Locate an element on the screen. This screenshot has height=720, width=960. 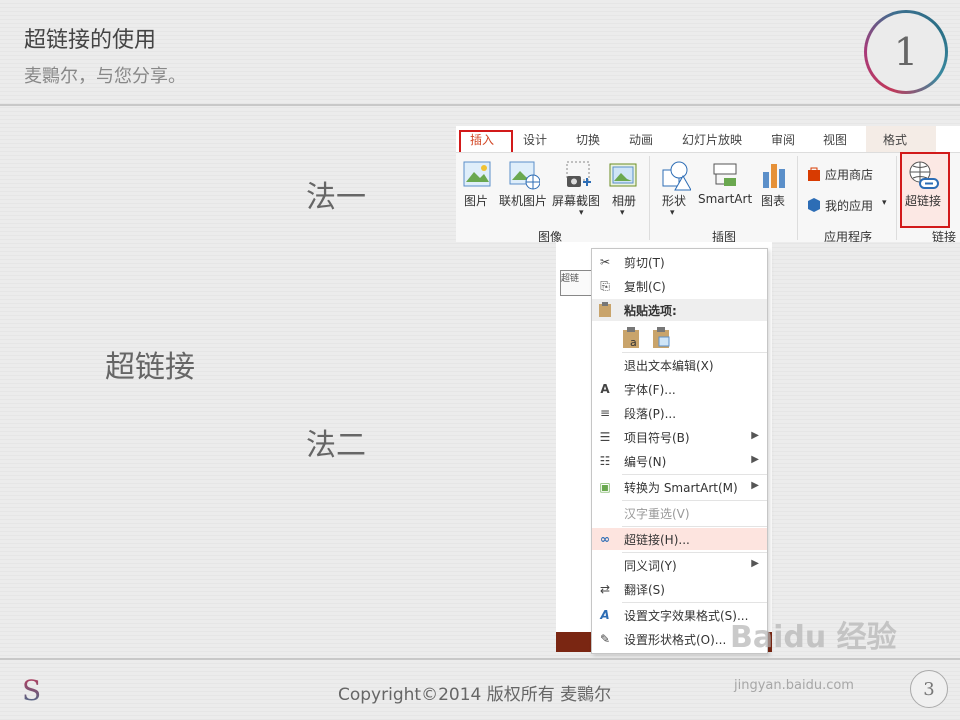
hyperlink-heading: 超链接 is located at coordinates (150, 367).